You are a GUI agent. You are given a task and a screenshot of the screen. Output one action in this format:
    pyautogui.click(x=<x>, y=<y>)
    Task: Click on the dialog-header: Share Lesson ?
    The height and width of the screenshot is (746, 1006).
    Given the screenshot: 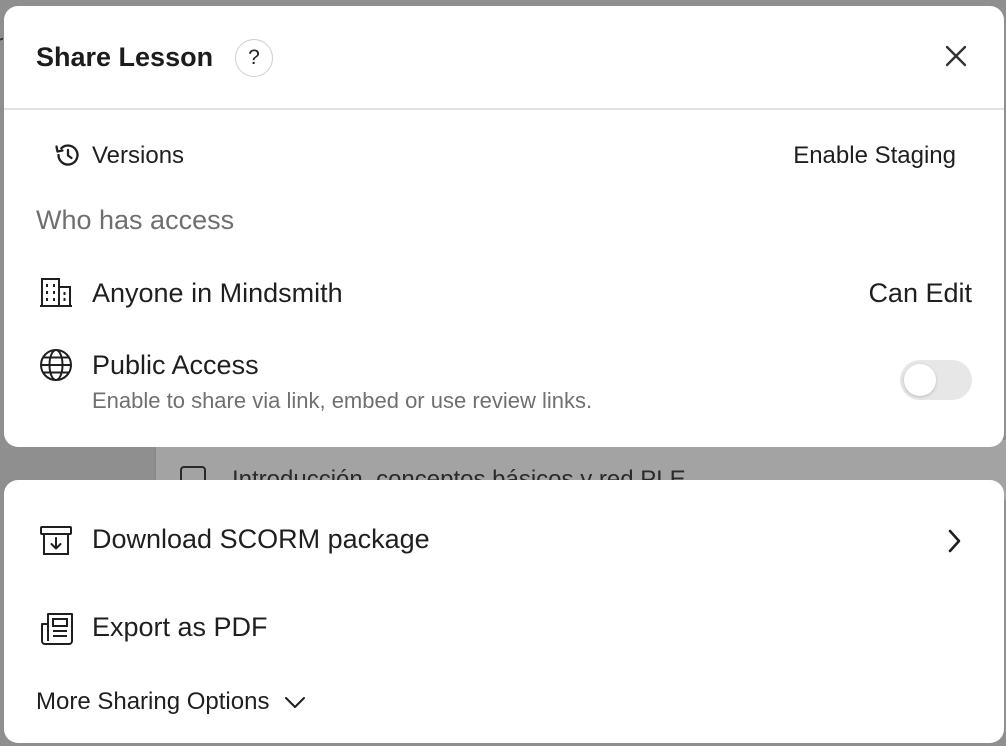 What is the action you would take?
    pyautogui.click(x=504, y=58)
    